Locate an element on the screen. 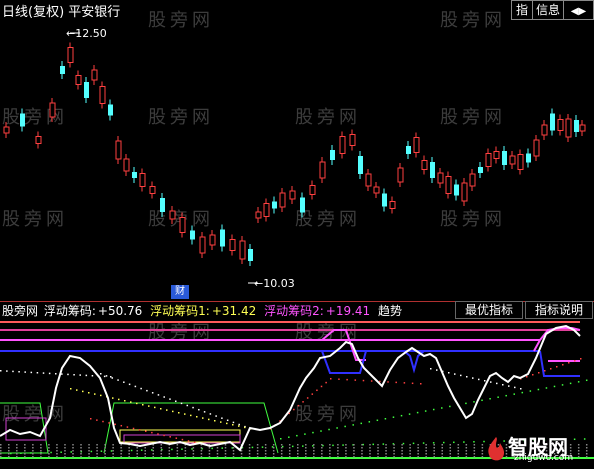 Image resolution: width=594 pixels, height=469 pixels. trend-label: 趋势 is located at coordinates (390, 311).